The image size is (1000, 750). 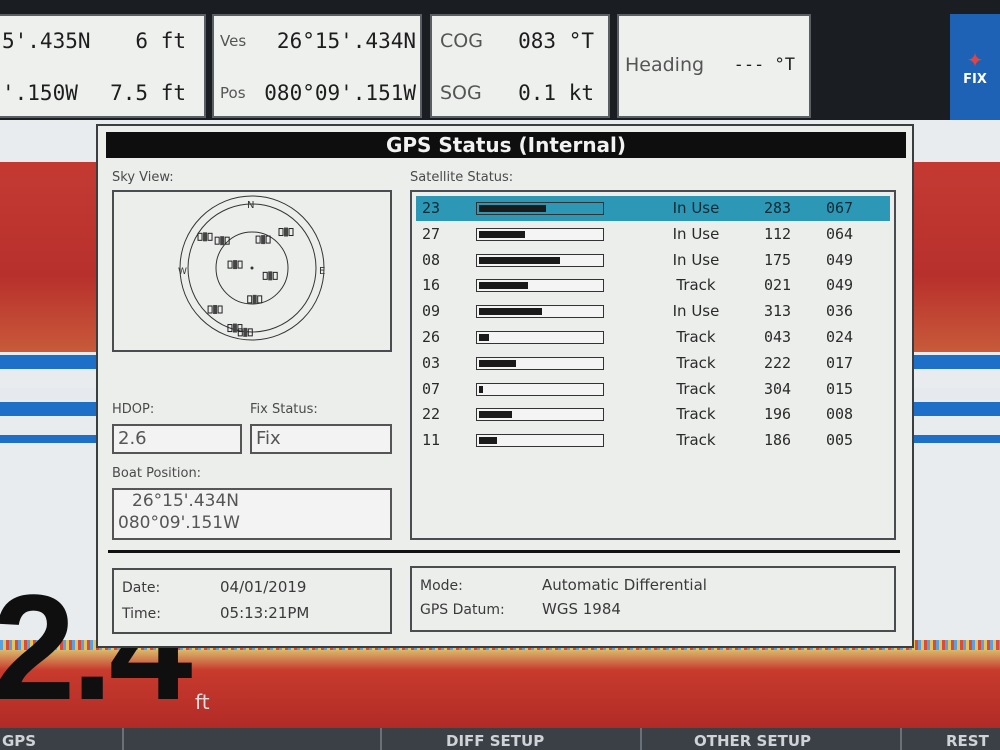 I want to click on gps-fix-indicator: ✦ FIX, so click(x=975, y=67).